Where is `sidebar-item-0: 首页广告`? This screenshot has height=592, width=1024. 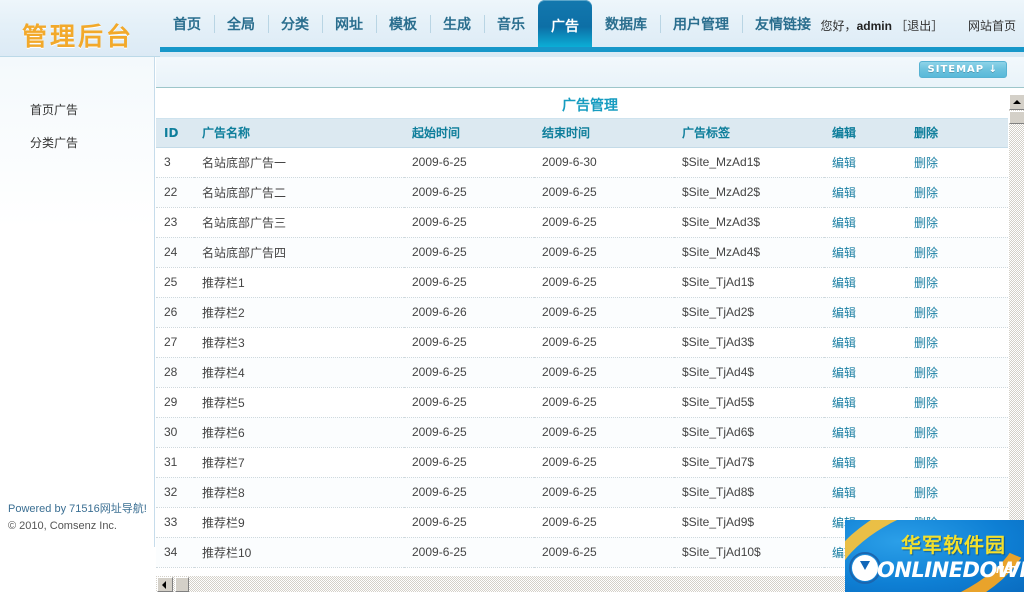 sidebar-item-0: 首页广告 is located at coordinates (92, 91).